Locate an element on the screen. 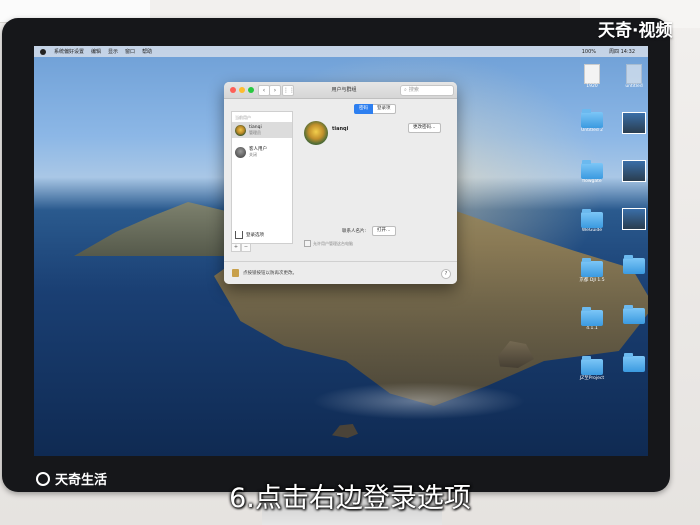 This screenshot has height=525, width=700. desktop-icon-label: 1920 is located at coordinates (592, 86).